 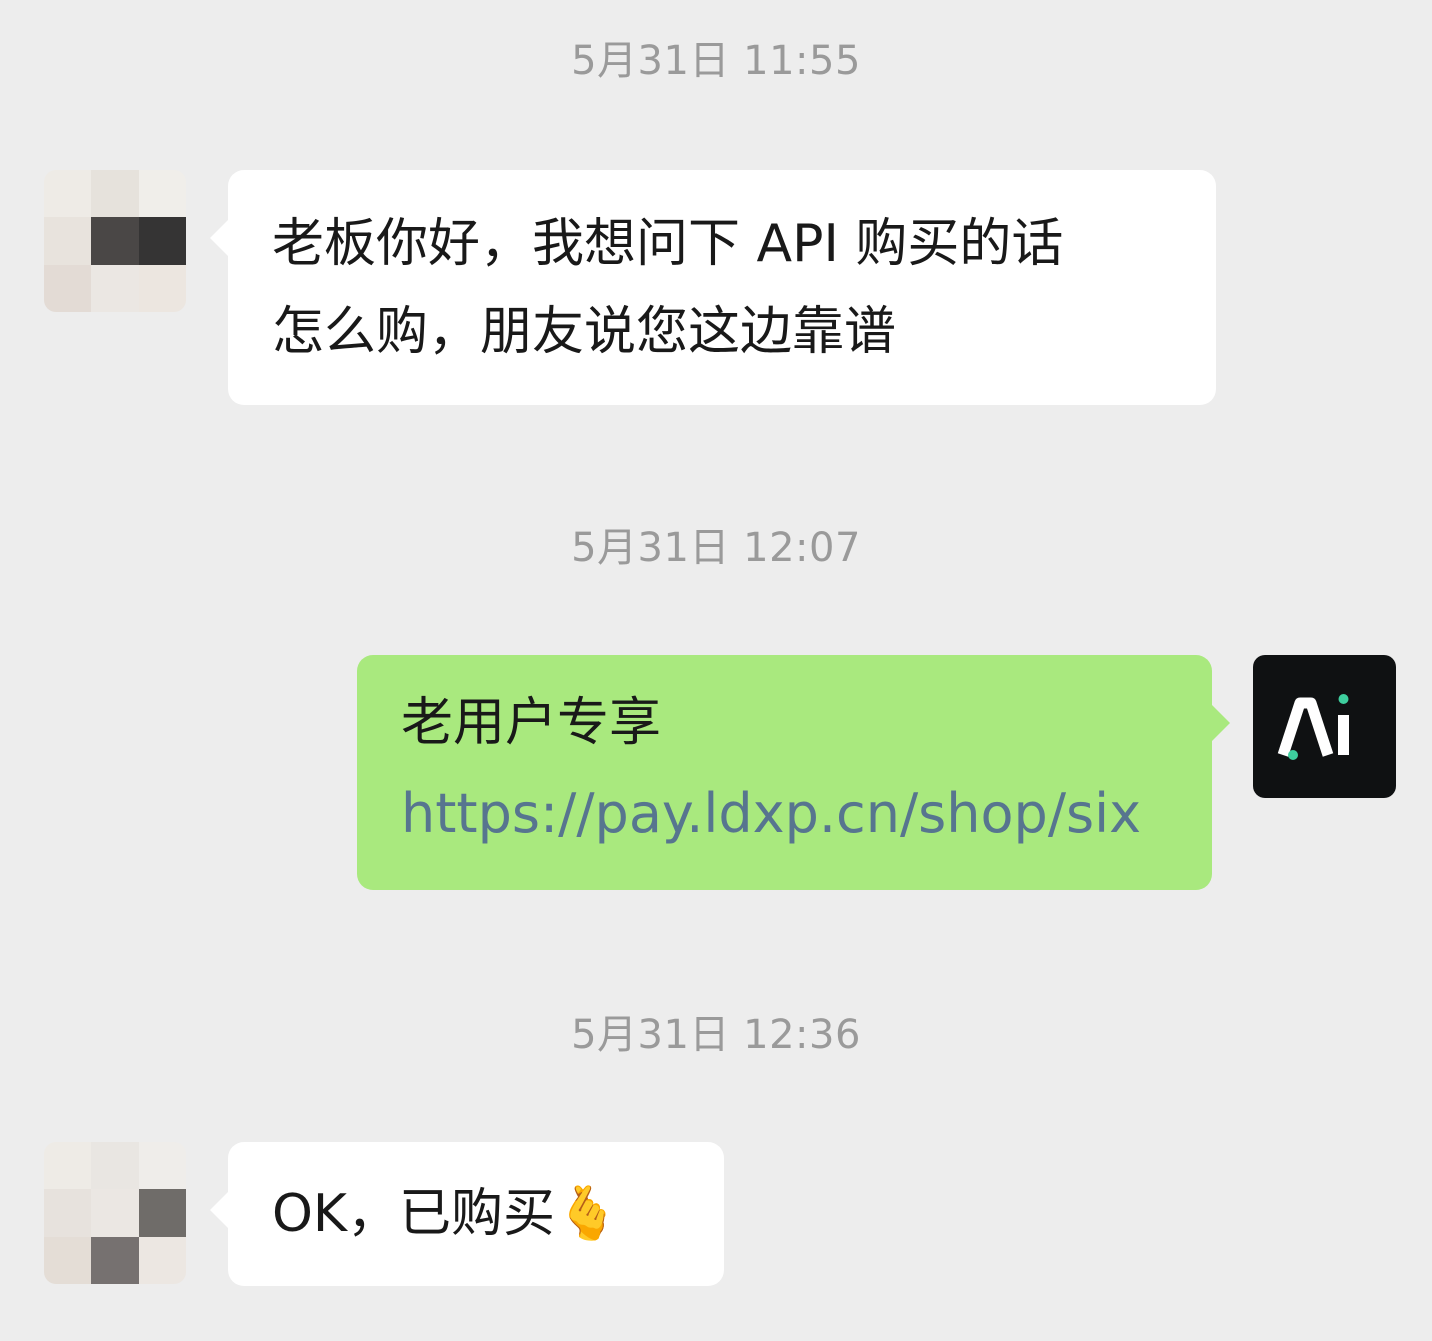 I want to click on message-timestamp: 5月31日 12:07, so click(x=716, y=548).